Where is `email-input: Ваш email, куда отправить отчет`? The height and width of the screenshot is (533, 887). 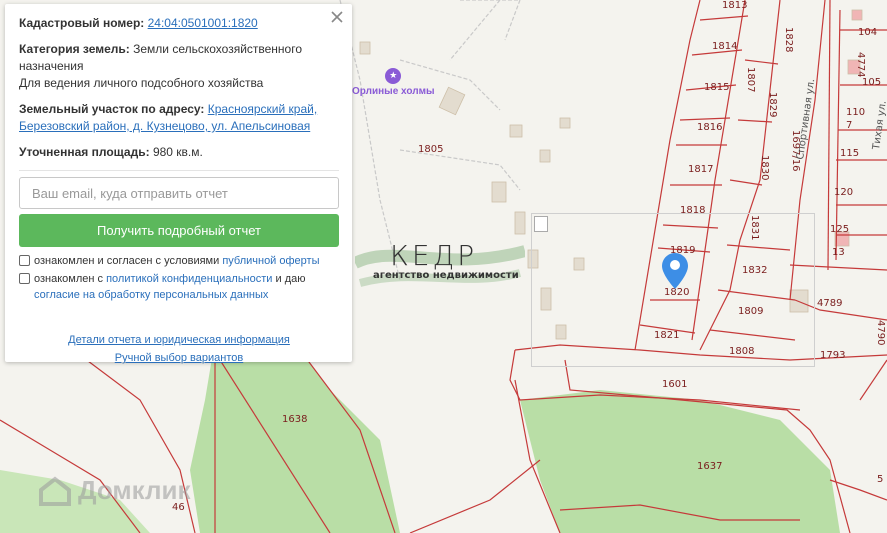
email-input: Ваш email, куда отправить отчет is located at coordinates (179, 193).